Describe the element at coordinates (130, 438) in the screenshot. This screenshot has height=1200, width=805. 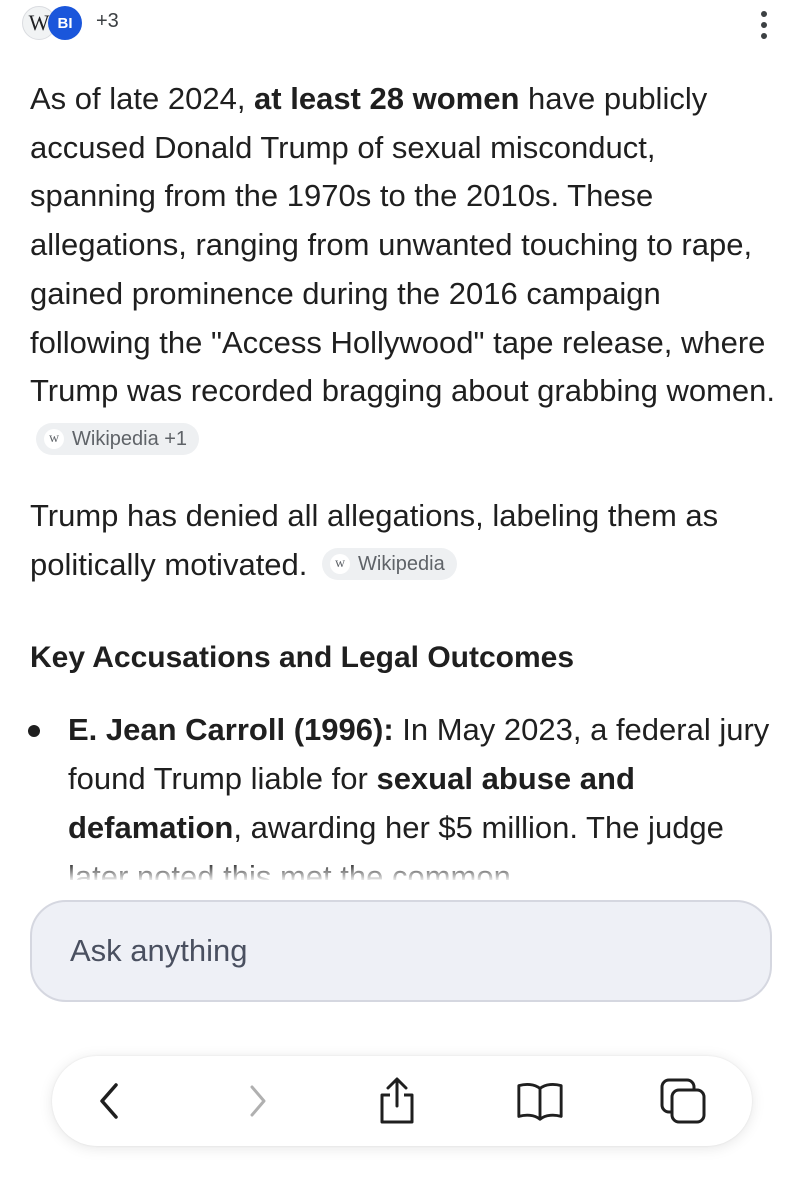
I see `chip-label: Wikipedia +1` at that location.